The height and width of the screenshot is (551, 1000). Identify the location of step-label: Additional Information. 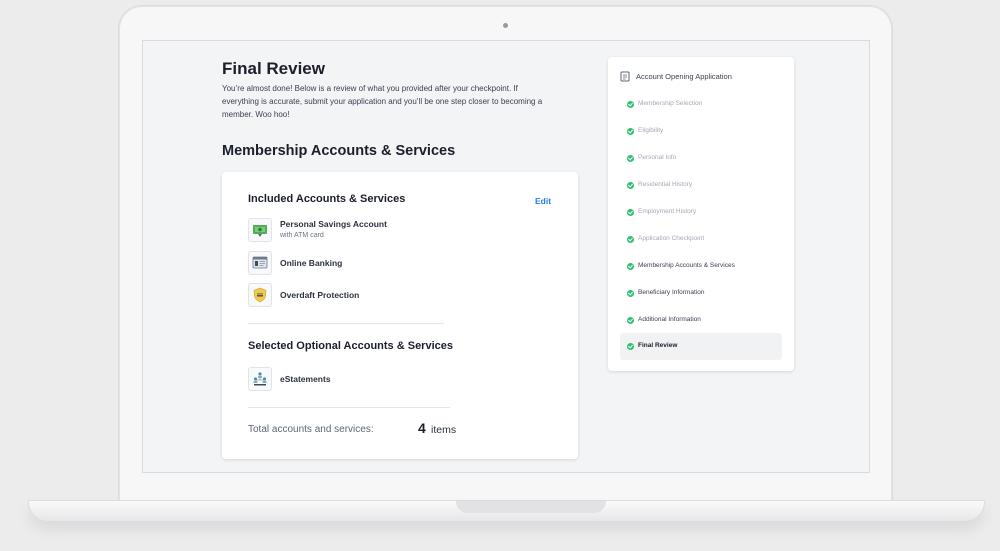
(669, 319).